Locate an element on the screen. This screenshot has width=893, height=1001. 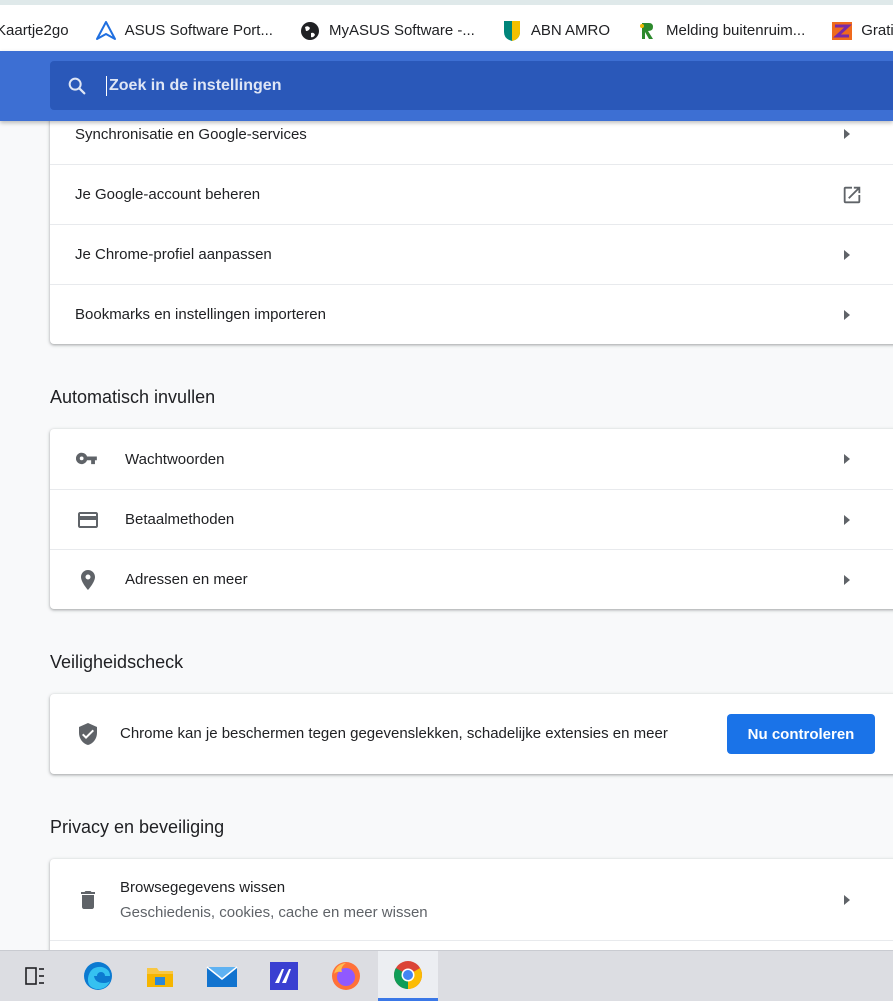
credit-card-icon is located at coordinates (88, 519).